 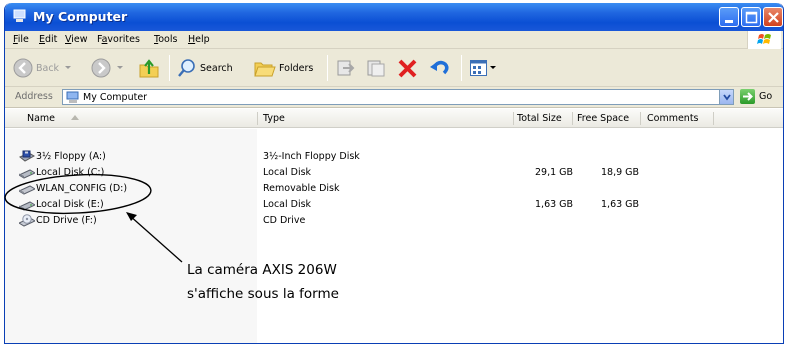 What do you see at coordinates (186, 68) in the screenshot?
I see `search-icon` at bounding box center [186, 68].